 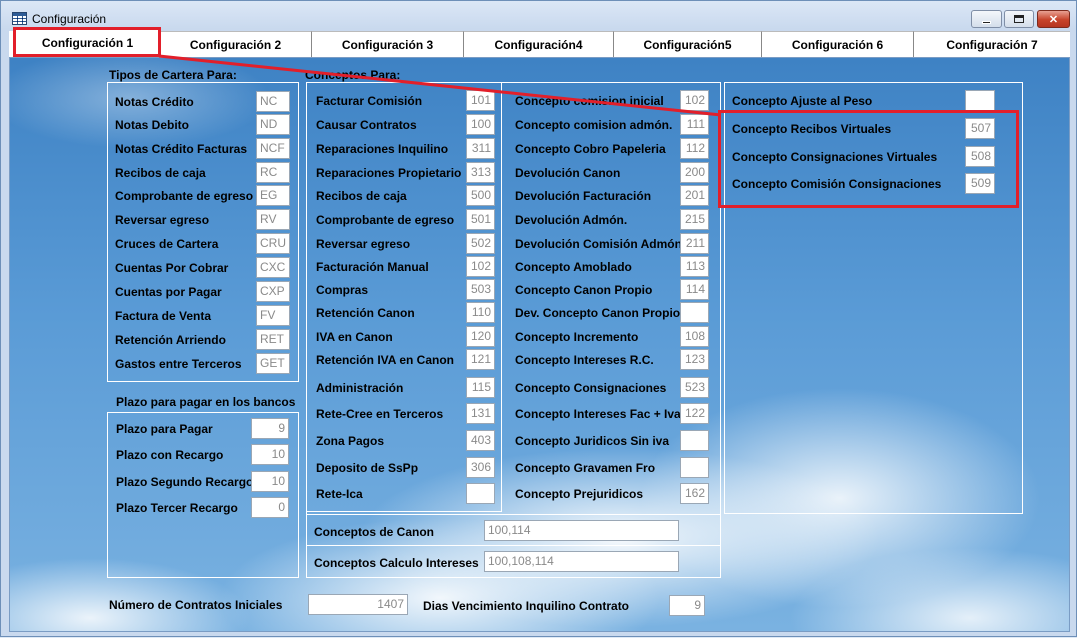 What do you see at coordinates (480, 243) in the screenshot?
I see `field-reversar-egreso: 502` at bounding box center [480, 243].